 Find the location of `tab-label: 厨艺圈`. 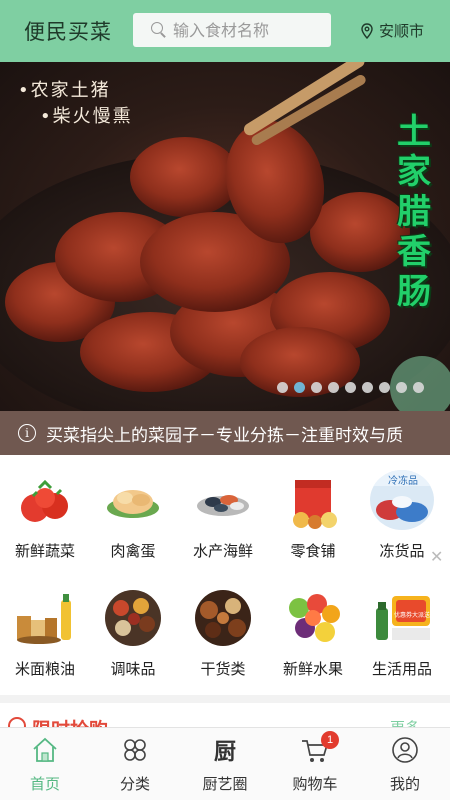

tab-label: 厨艺圈 is located at coordinates (225, 784).